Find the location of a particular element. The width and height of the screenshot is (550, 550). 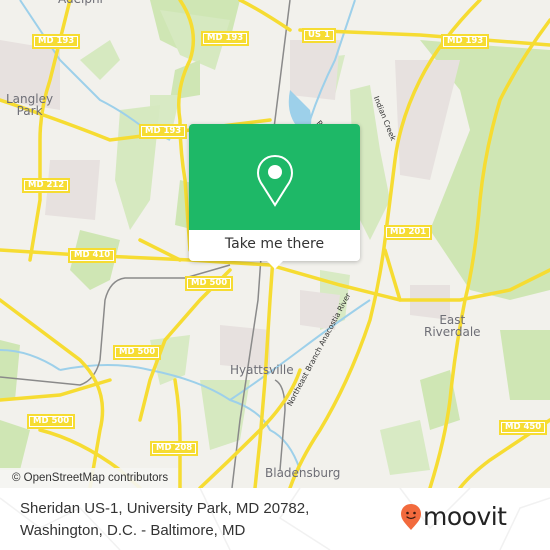

place-label-adelphi: Adelphi is located at coordinates (80, 2).